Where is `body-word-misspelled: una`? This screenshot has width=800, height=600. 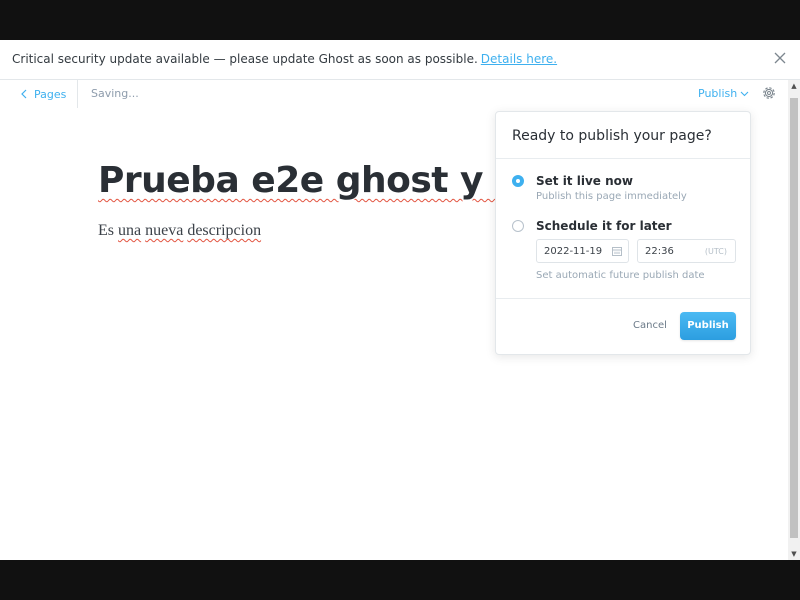
body-word-misspelled: una is located at coordinates (130, 230).